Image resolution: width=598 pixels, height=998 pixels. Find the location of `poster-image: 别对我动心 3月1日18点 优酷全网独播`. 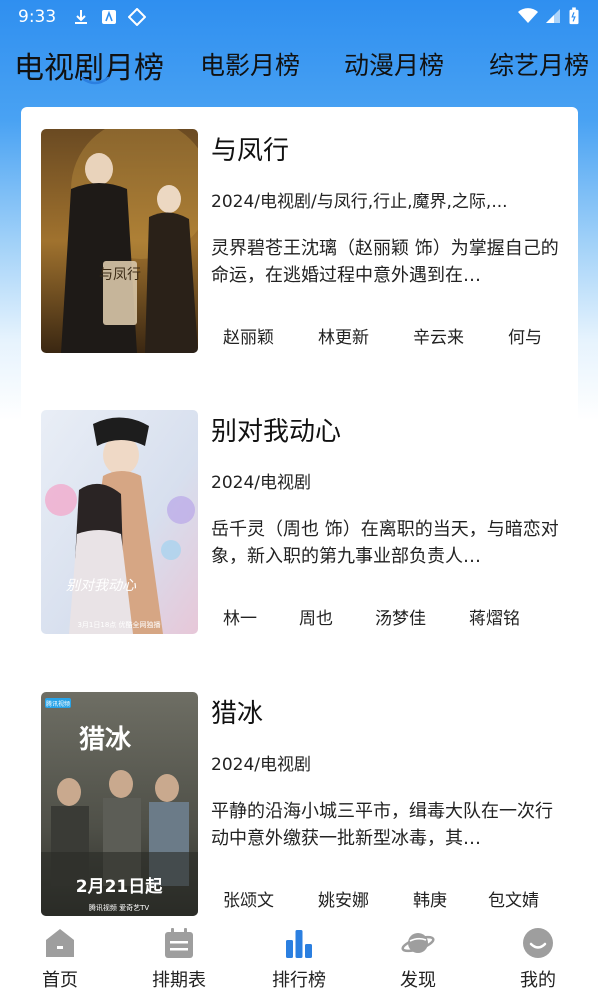

poster-image: 别对我动心 3月1日18点 优酷全网独播 is located at coordinates (119, 522).